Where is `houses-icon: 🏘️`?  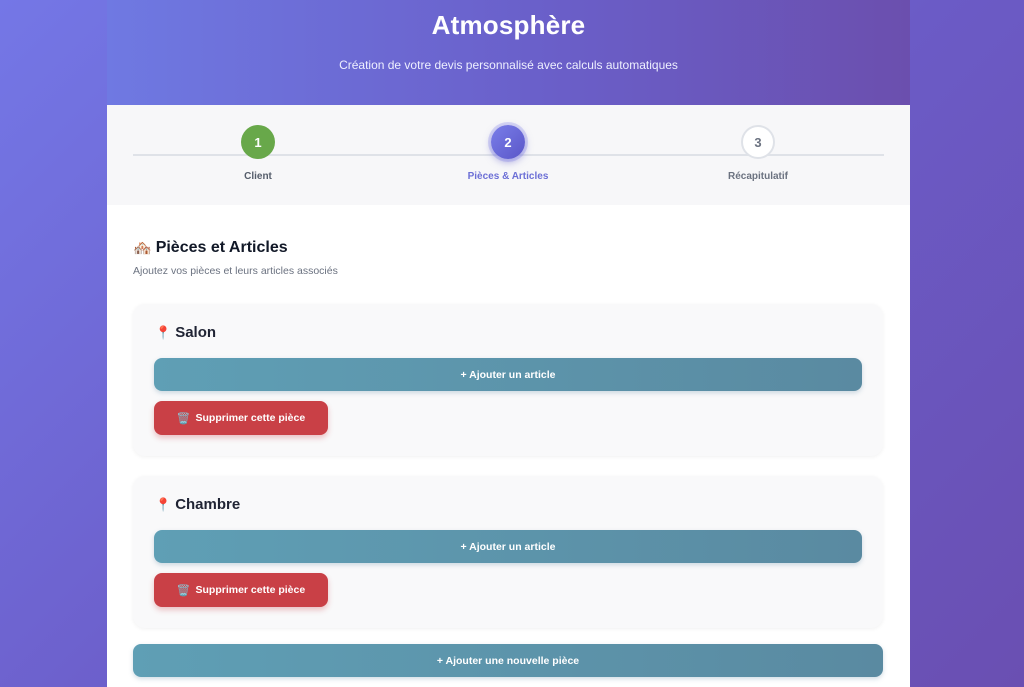
houses-icon: 🏘️ is located at coordinates (142, 248).